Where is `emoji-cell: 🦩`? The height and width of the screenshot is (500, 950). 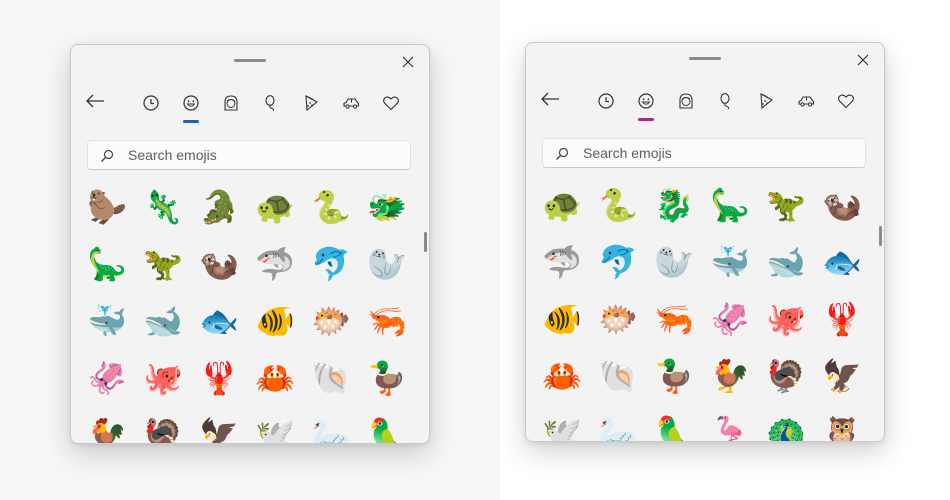
emoji-cell: 🦩 is located at coordinates (730, 426).